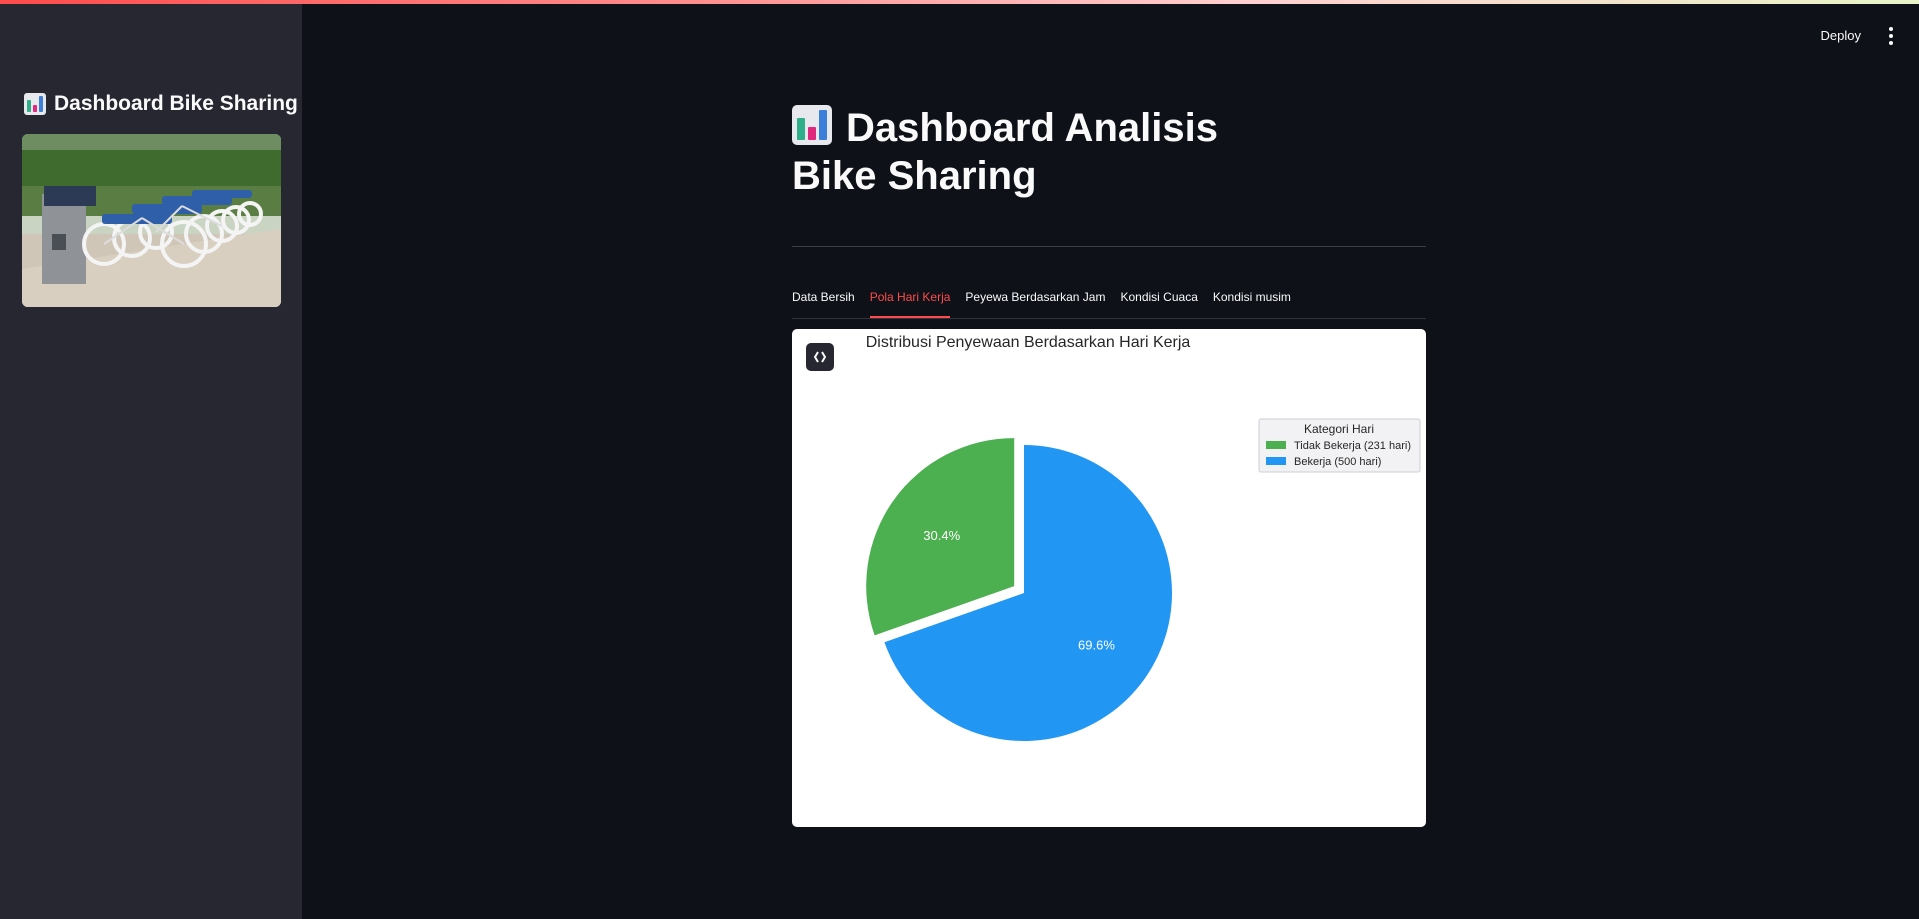 The image size is (1919, 919). Describe the element at coordinates (820, 357) in the screenshot. I see `keyboard-double-arrow-icon` at that location.